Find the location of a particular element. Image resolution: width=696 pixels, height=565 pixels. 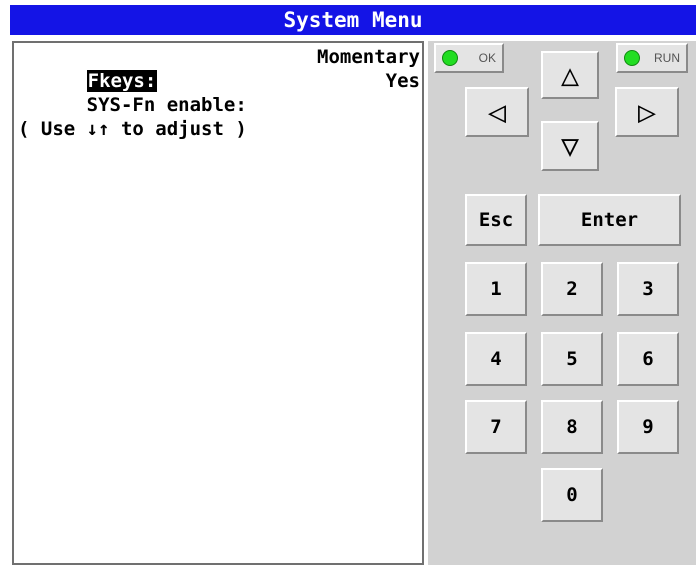

right-arrow-icon: ▷ is located at coordinates (647, 112).